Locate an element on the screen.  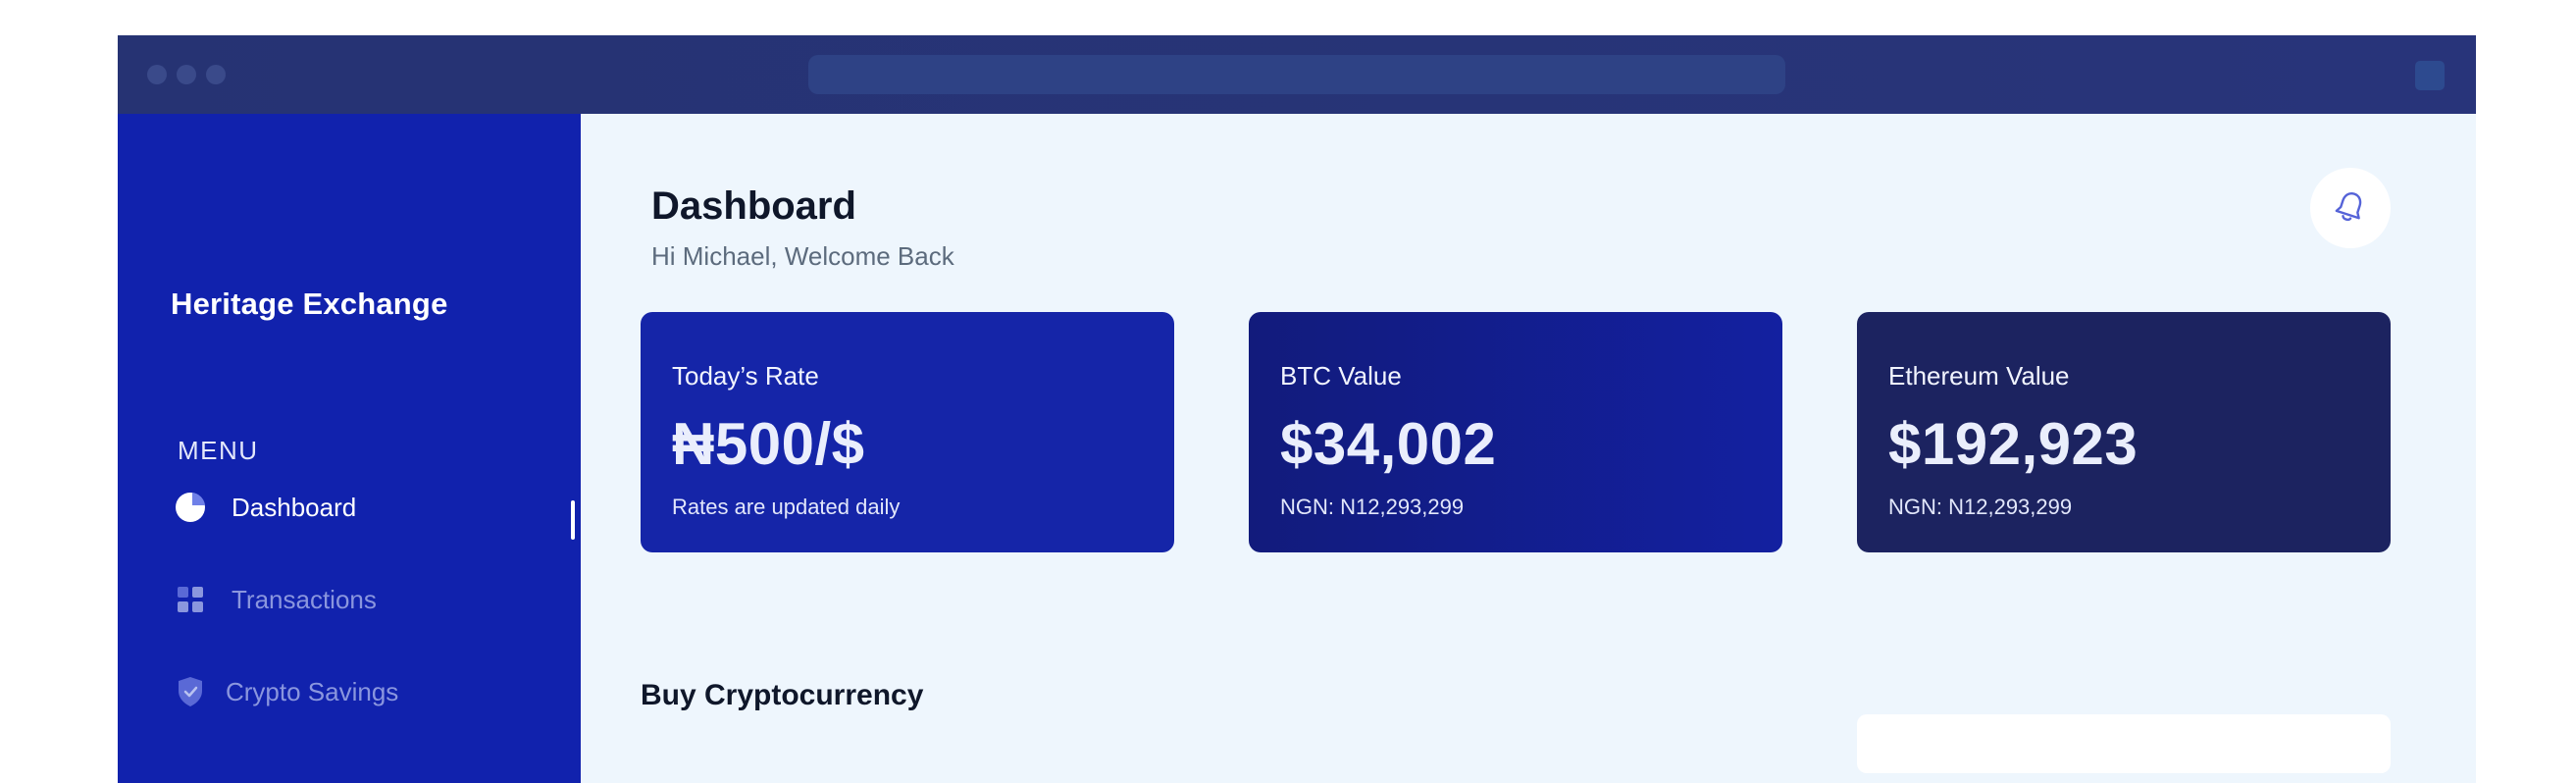
shield-check-icon is located at coordinates (190, 691).